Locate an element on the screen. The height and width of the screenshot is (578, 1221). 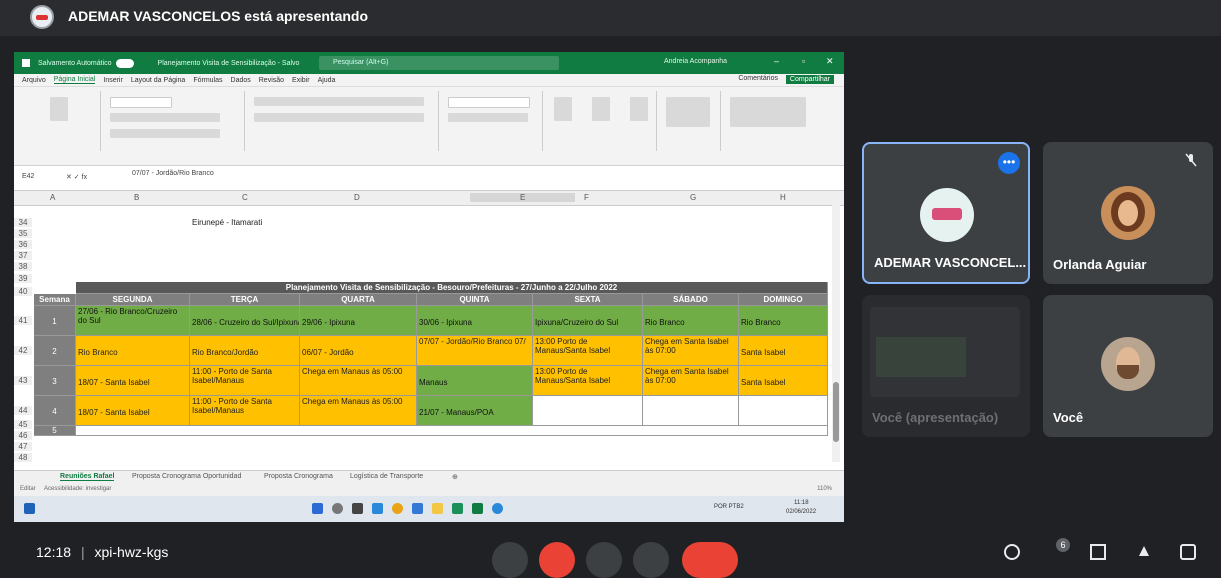
search-icon is located at coordinates (337, 508).